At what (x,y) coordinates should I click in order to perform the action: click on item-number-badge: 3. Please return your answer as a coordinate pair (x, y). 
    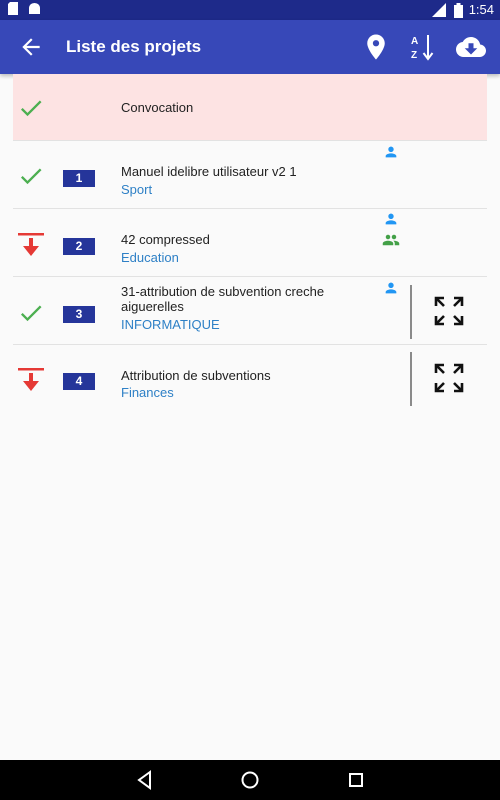
    Looking at the image, I should click on (79, 314).